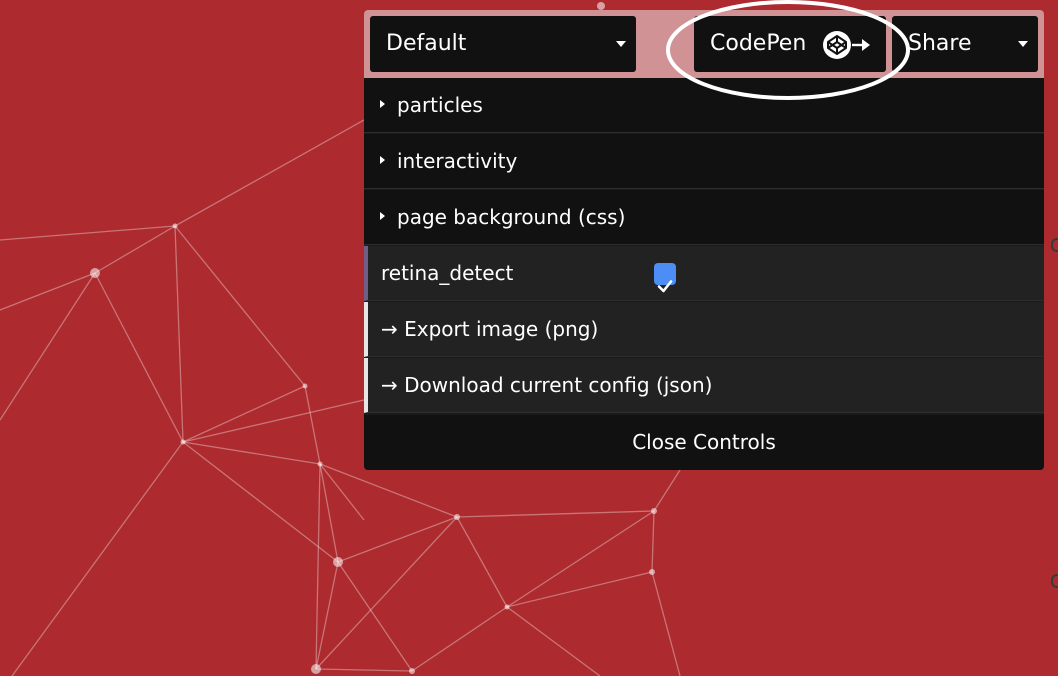 The image size is (1058, 676). I want to click on export-image-label: → Export image (png), so click(490, 329).